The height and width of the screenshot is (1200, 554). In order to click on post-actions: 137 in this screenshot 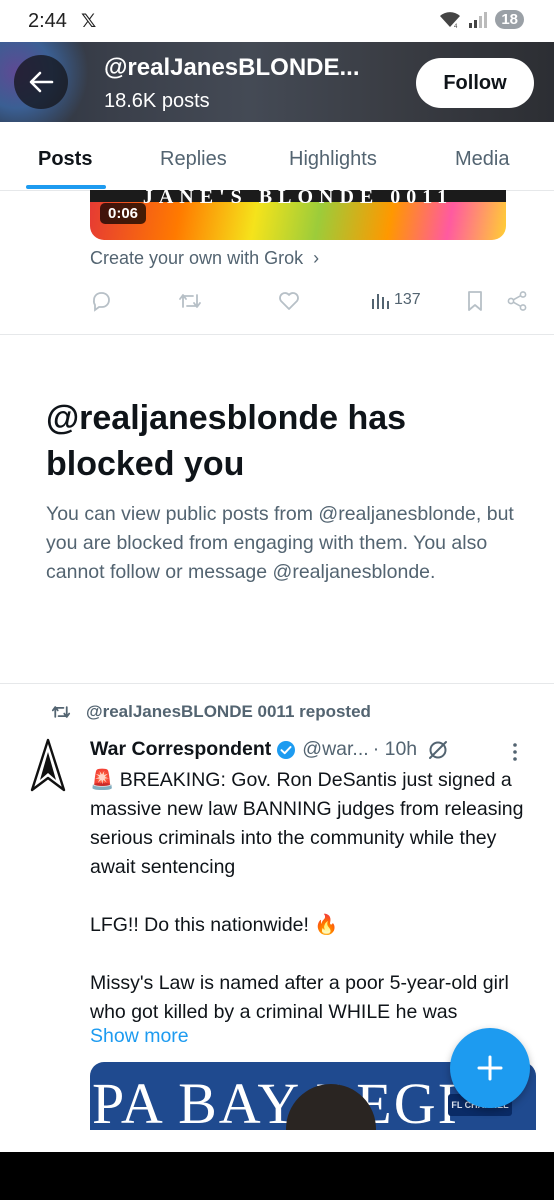, I will do `click(310, 304)`.